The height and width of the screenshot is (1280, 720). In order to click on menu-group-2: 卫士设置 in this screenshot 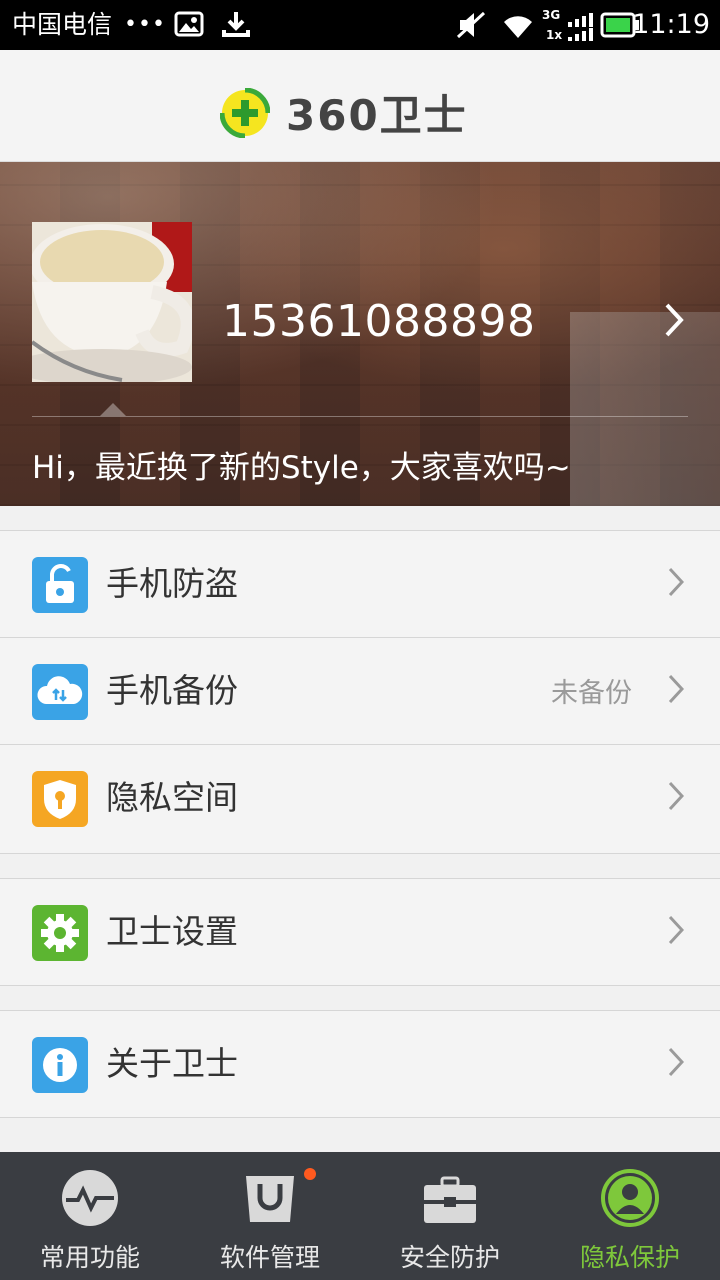, I will do `click(360, 932)`.